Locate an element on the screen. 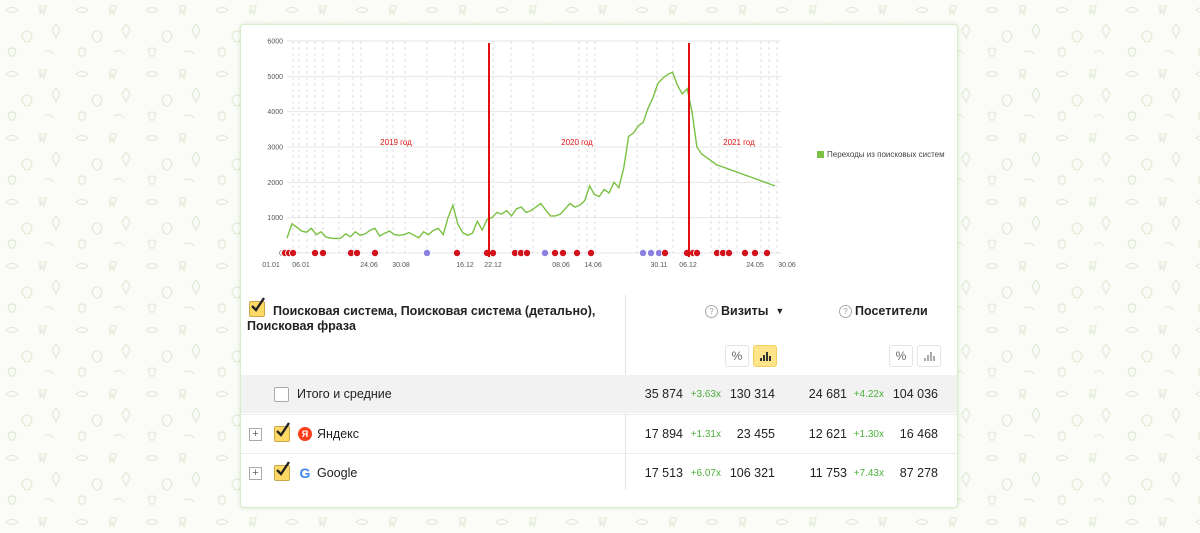  total-users-prev: 104 036 is located at coordinates (915, 394).